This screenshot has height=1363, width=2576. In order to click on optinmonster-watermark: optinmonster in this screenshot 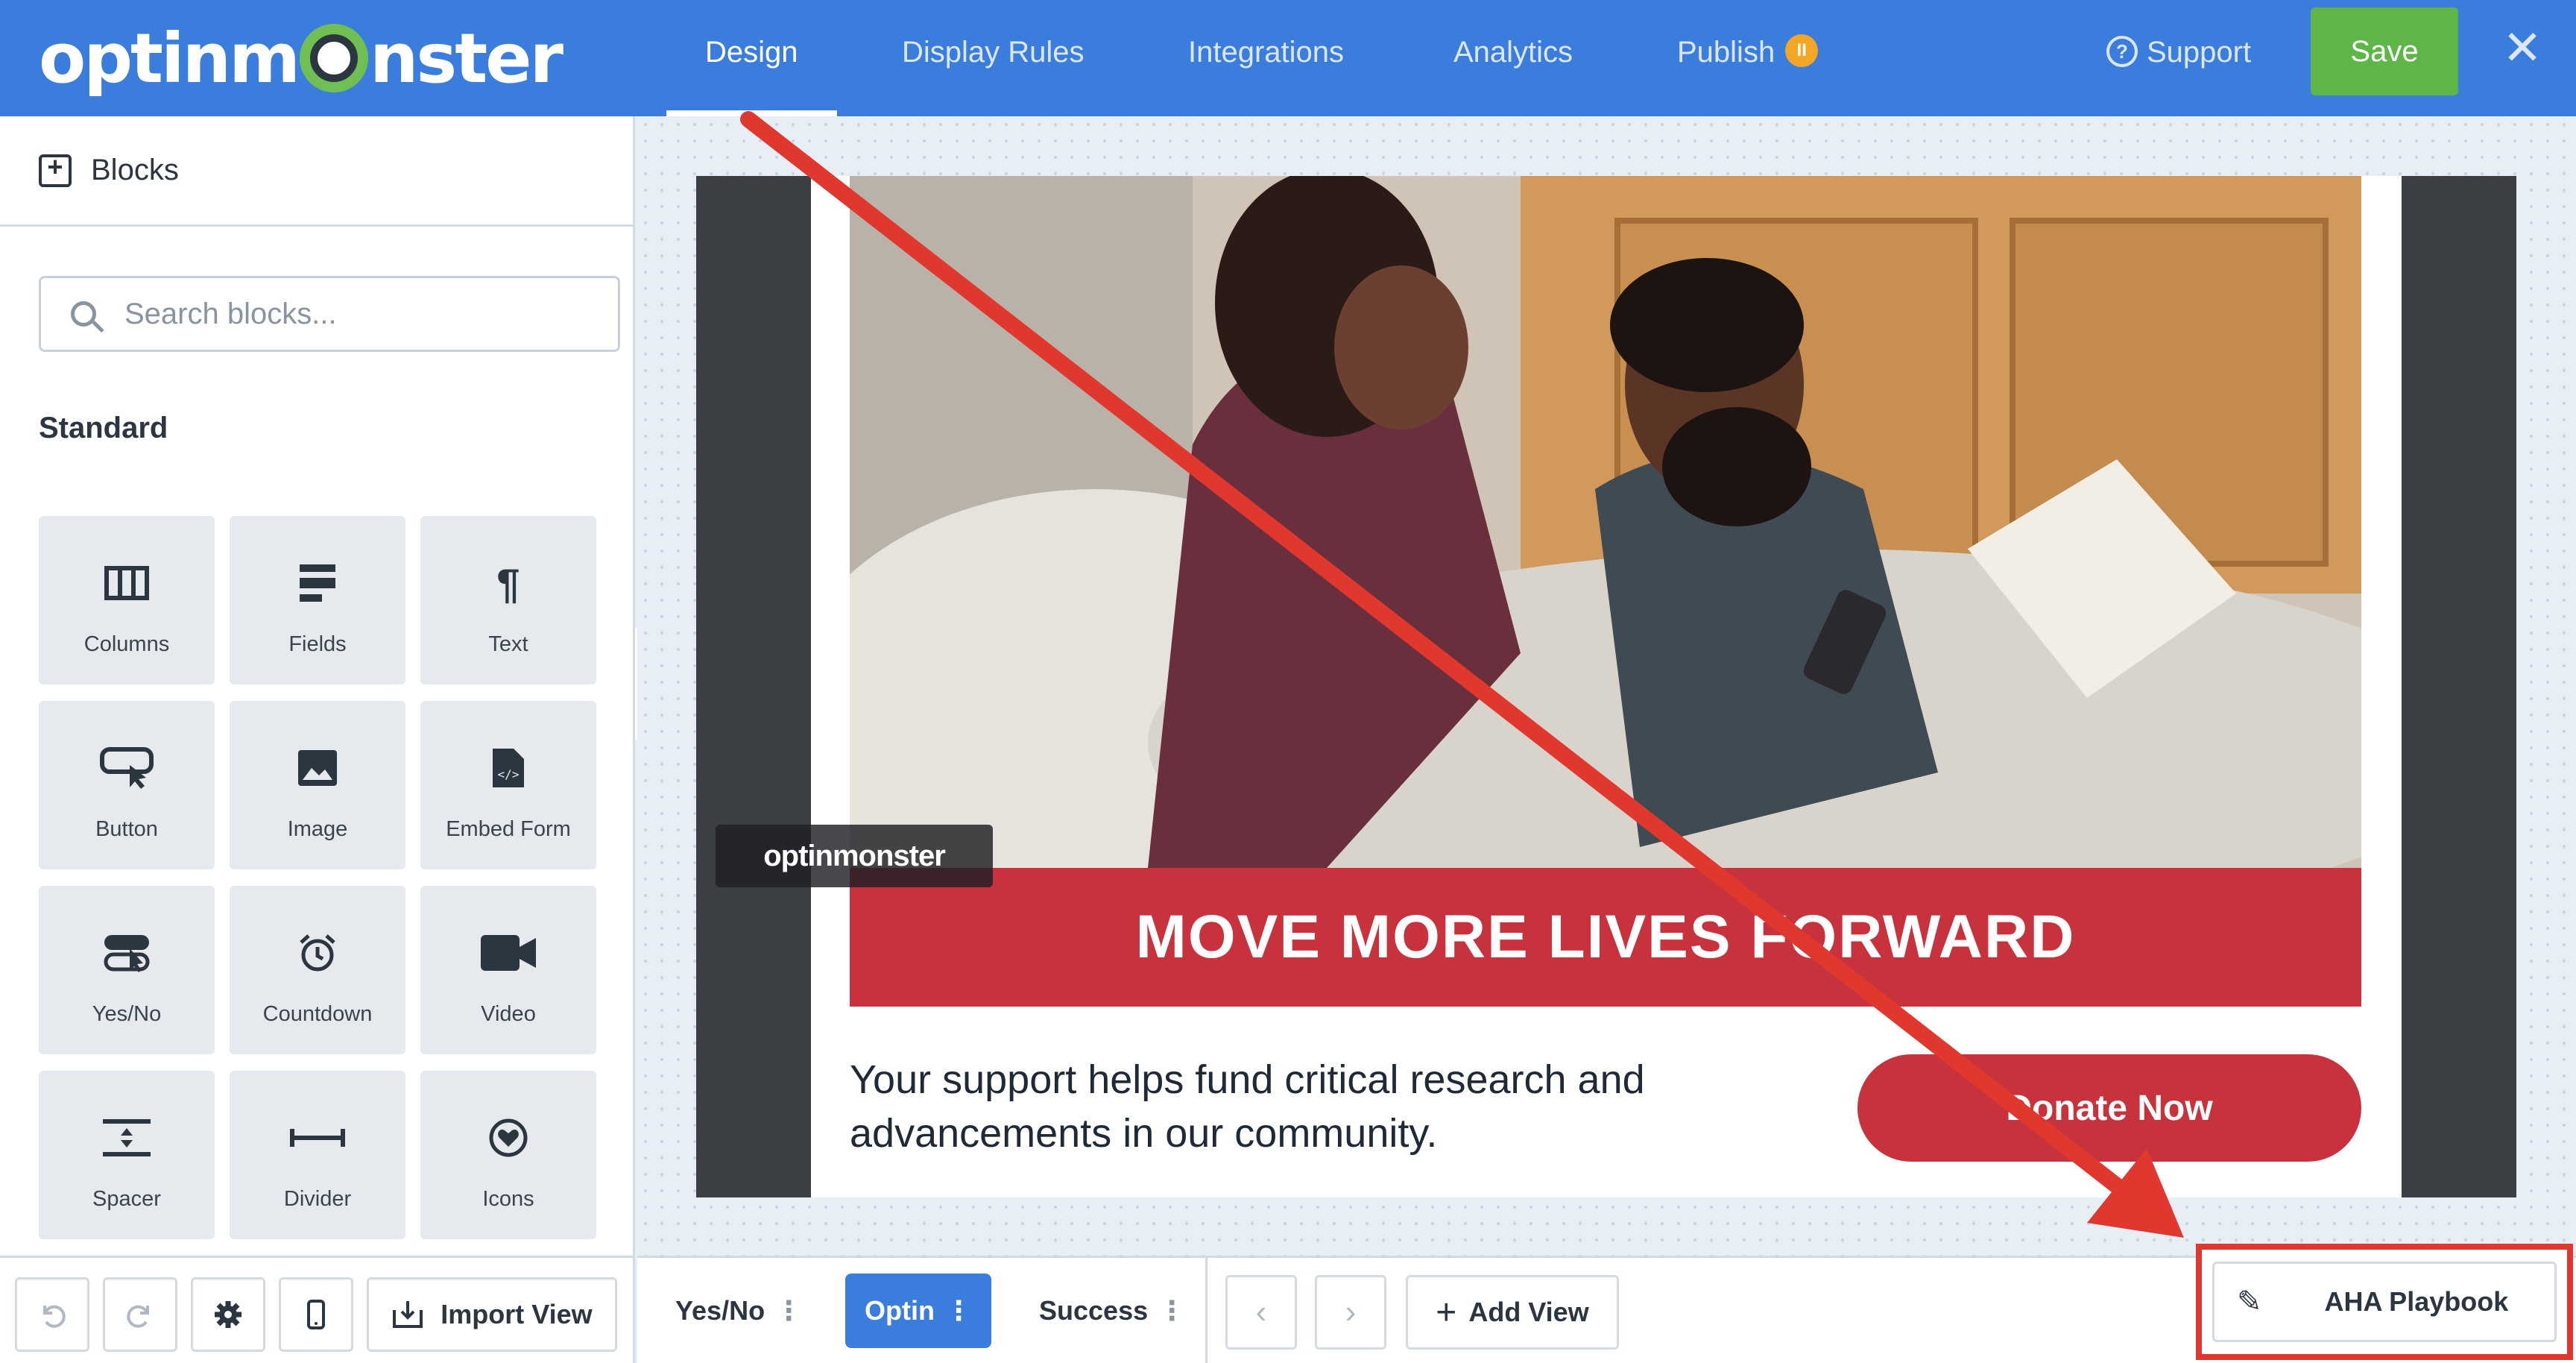, I will do `click(854, 856)`.